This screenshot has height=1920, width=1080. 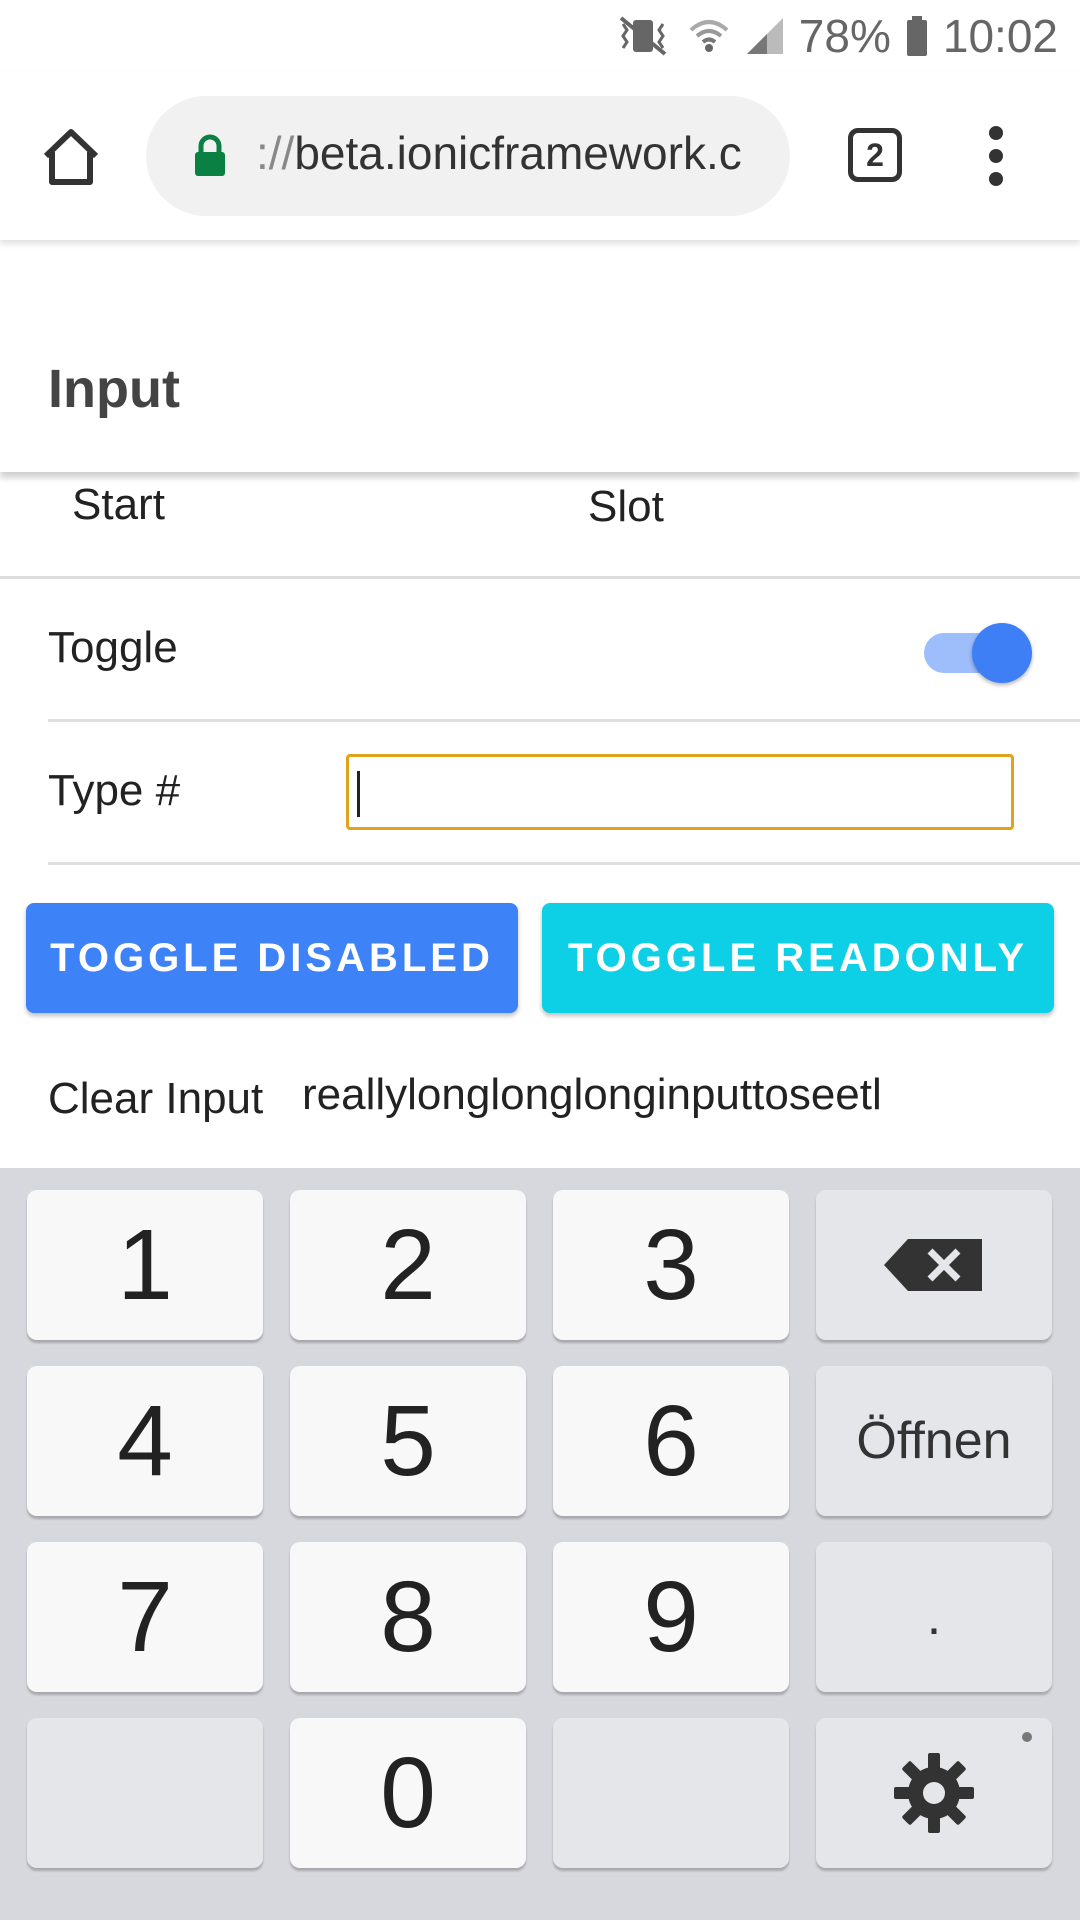 I want to click on tab-count: 2, so click(x=875, y=154).